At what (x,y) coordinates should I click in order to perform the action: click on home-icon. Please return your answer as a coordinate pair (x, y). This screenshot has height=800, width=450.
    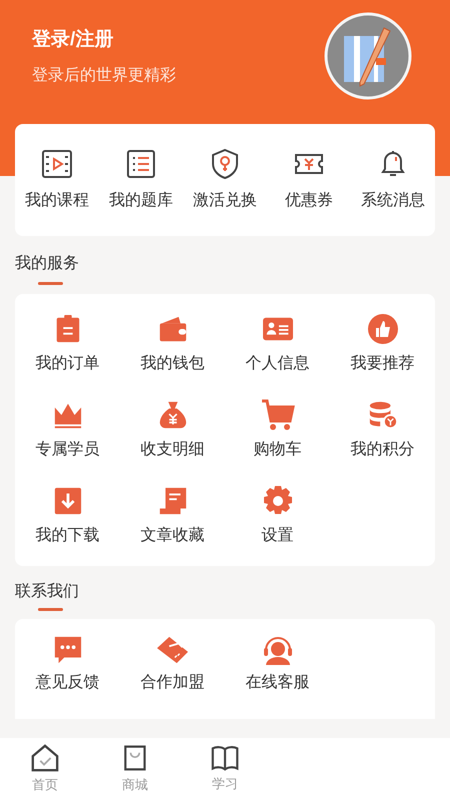
    Looking at the image, I should click on (45, 758).